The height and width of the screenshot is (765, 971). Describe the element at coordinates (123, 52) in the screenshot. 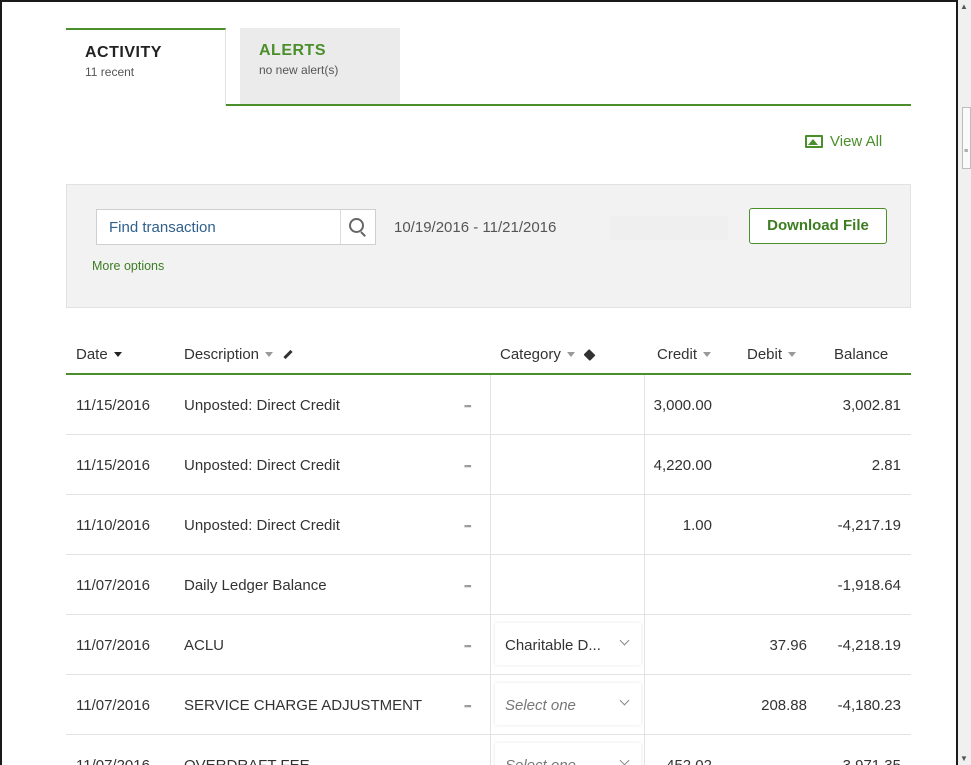

I see `tab-activity-title: ACTIVITY` at that location.